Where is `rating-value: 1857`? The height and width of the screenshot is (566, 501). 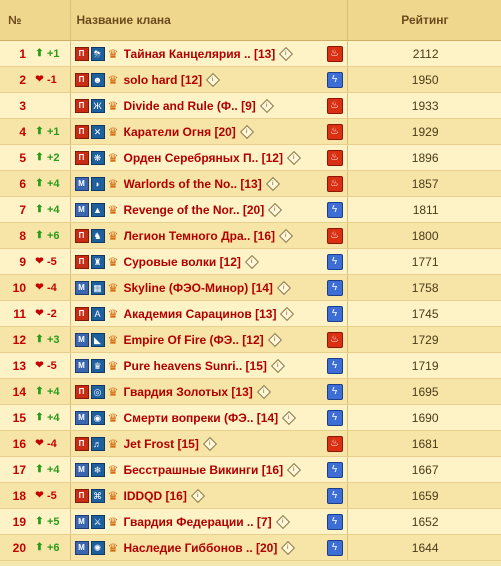
rating-value: 1857 is located at coordinates (424, 183).